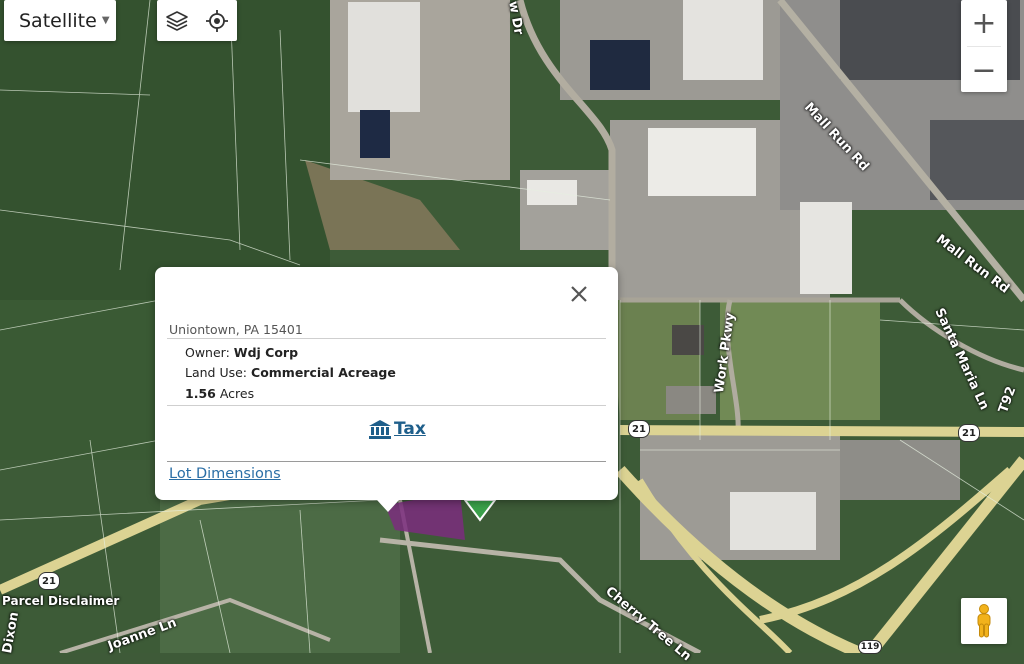  I want to click on route-119-shield: 119, so click(870, 647).